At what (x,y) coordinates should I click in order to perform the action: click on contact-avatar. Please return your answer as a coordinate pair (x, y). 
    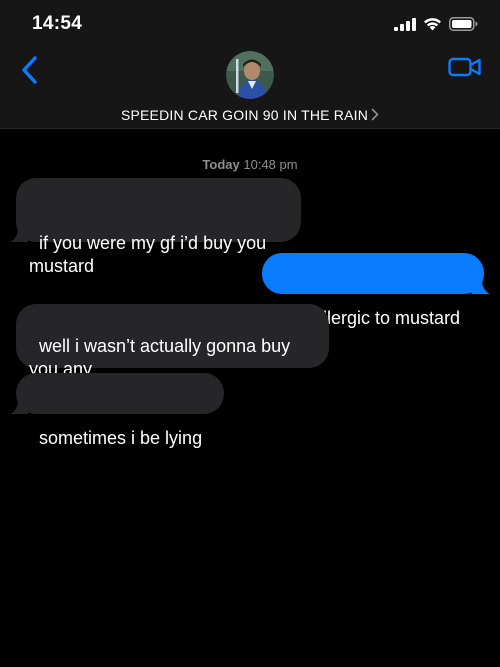
    Looking at the image, I should click on (250, 75).